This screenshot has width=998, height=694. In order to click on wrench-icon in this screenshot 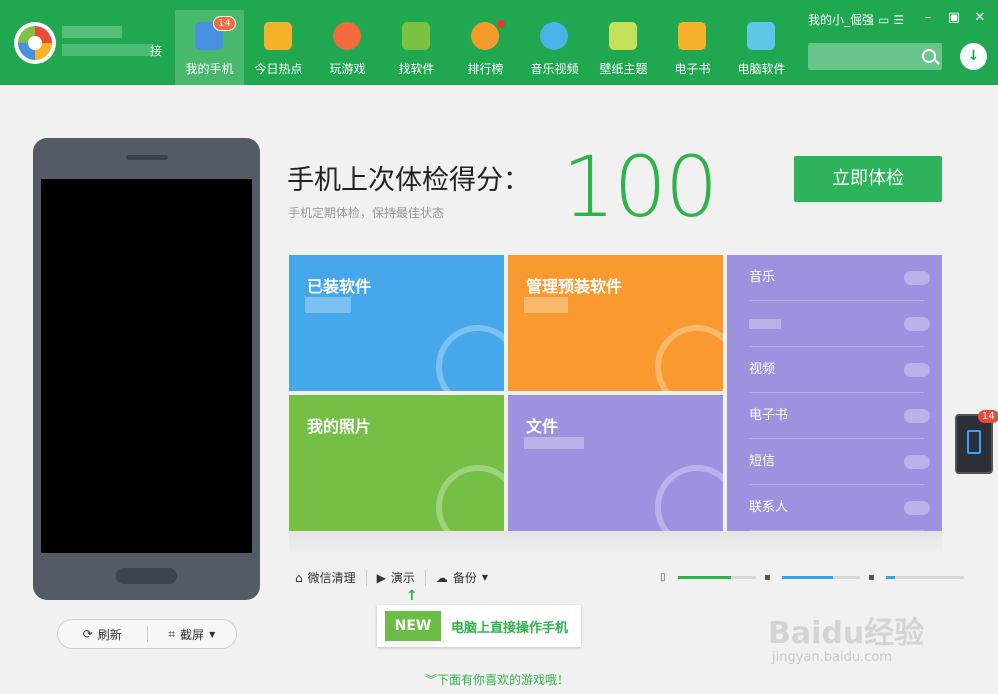, I will do `click(689, 358)`.